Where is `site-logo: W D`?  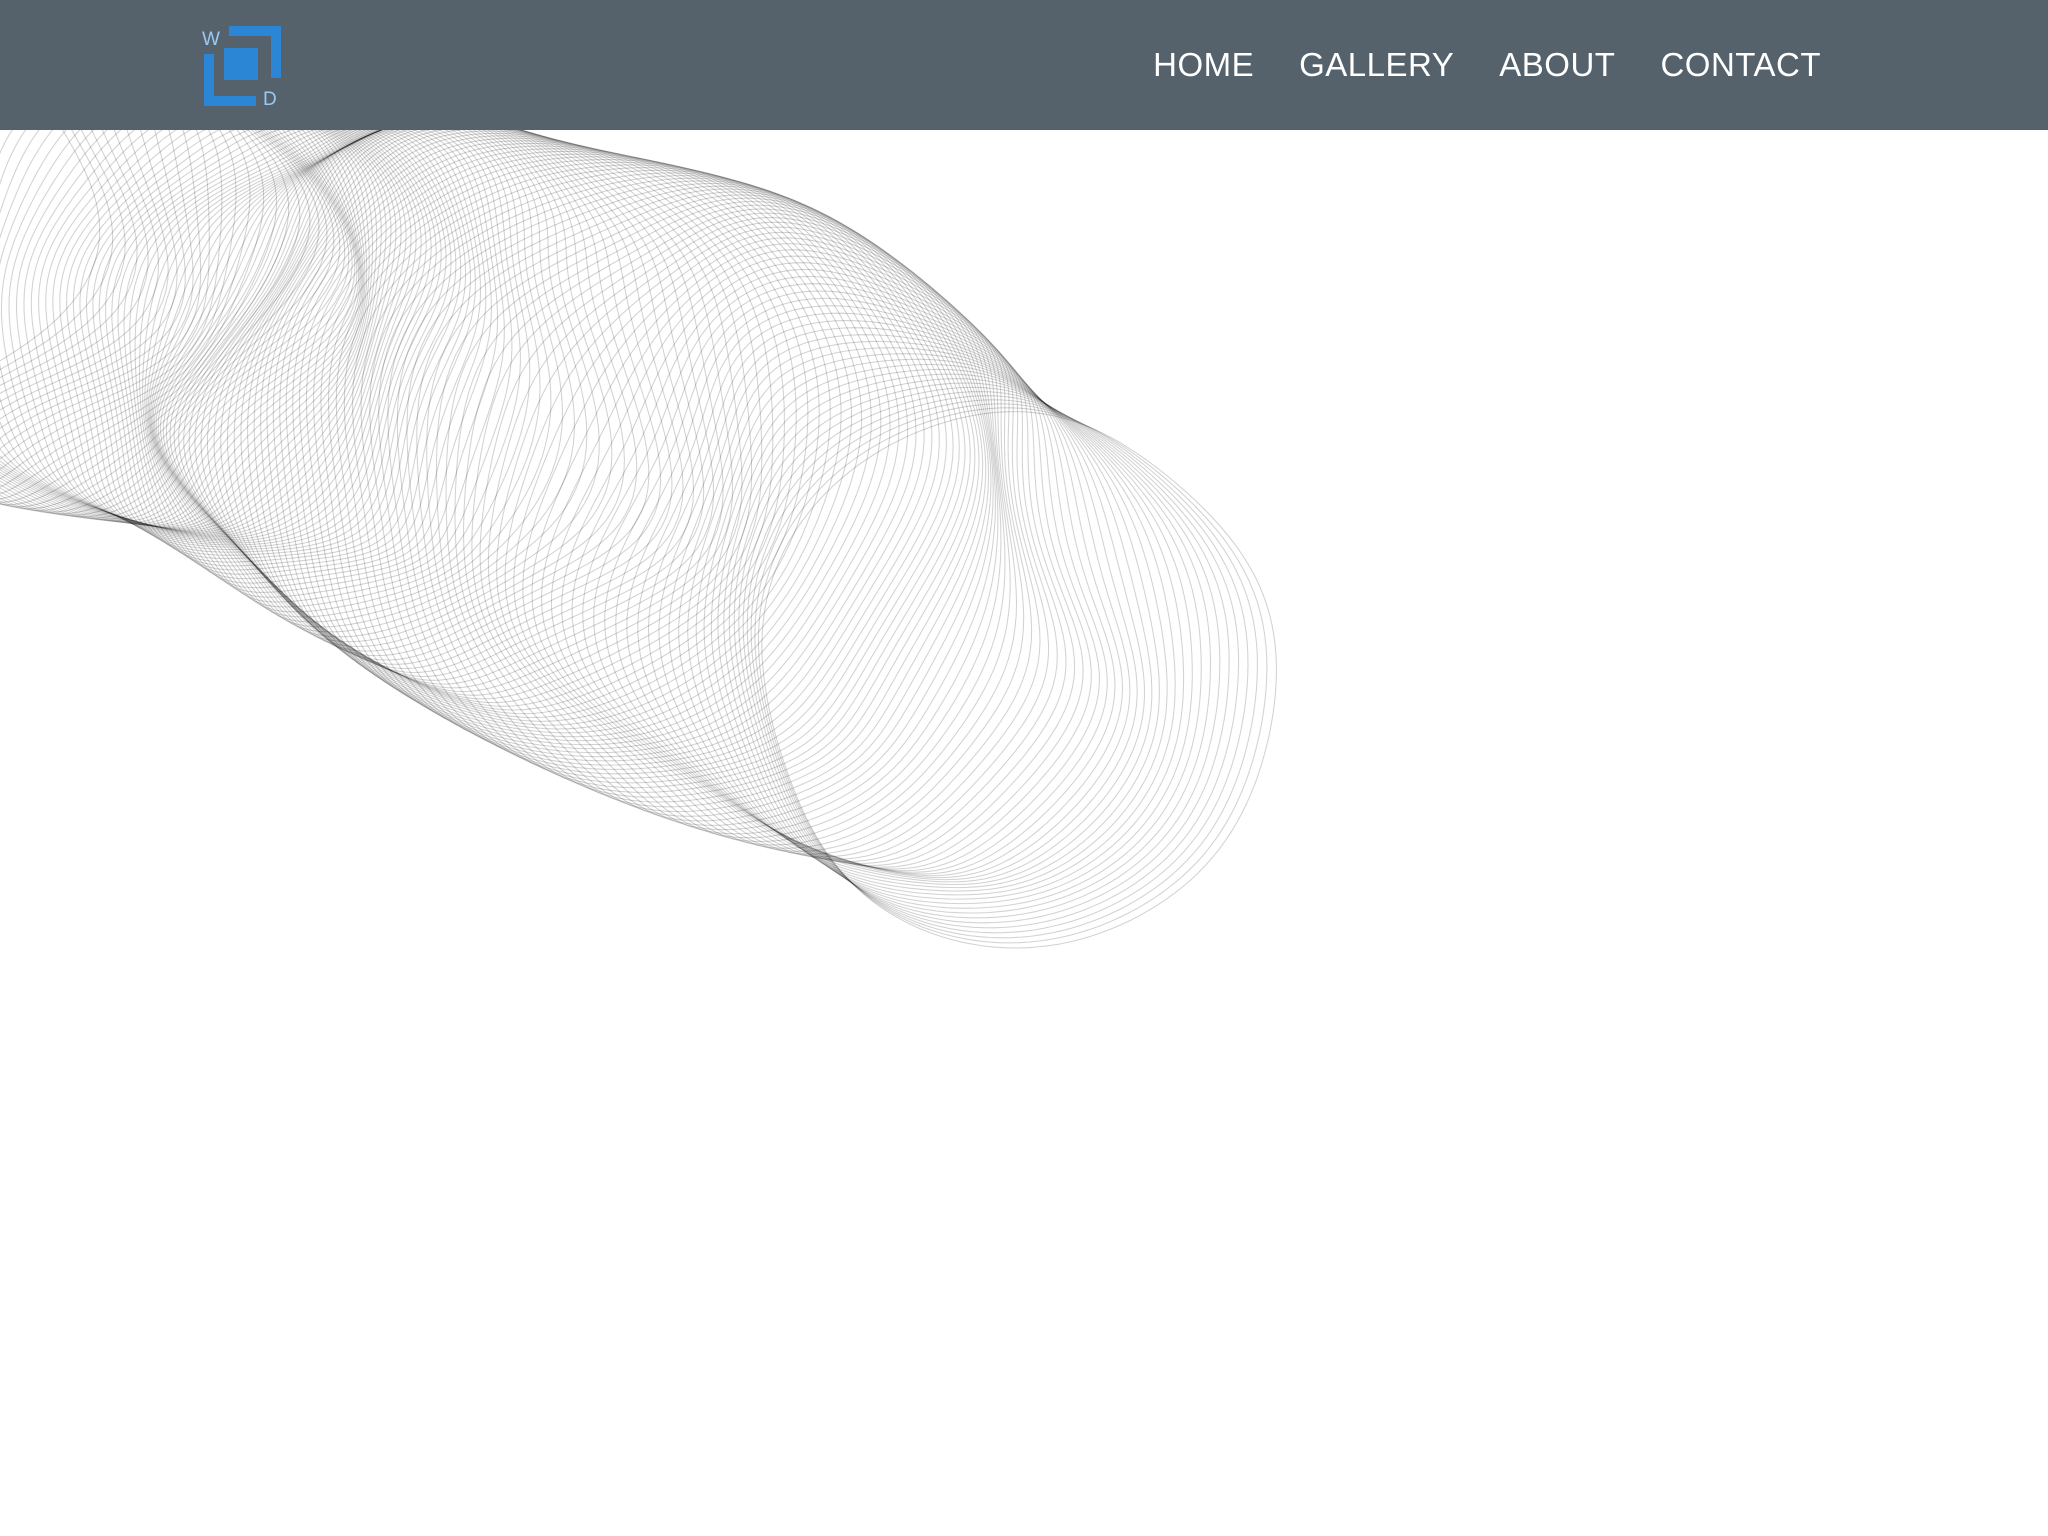 site-logo: W D is located at coordinates (244, 66).